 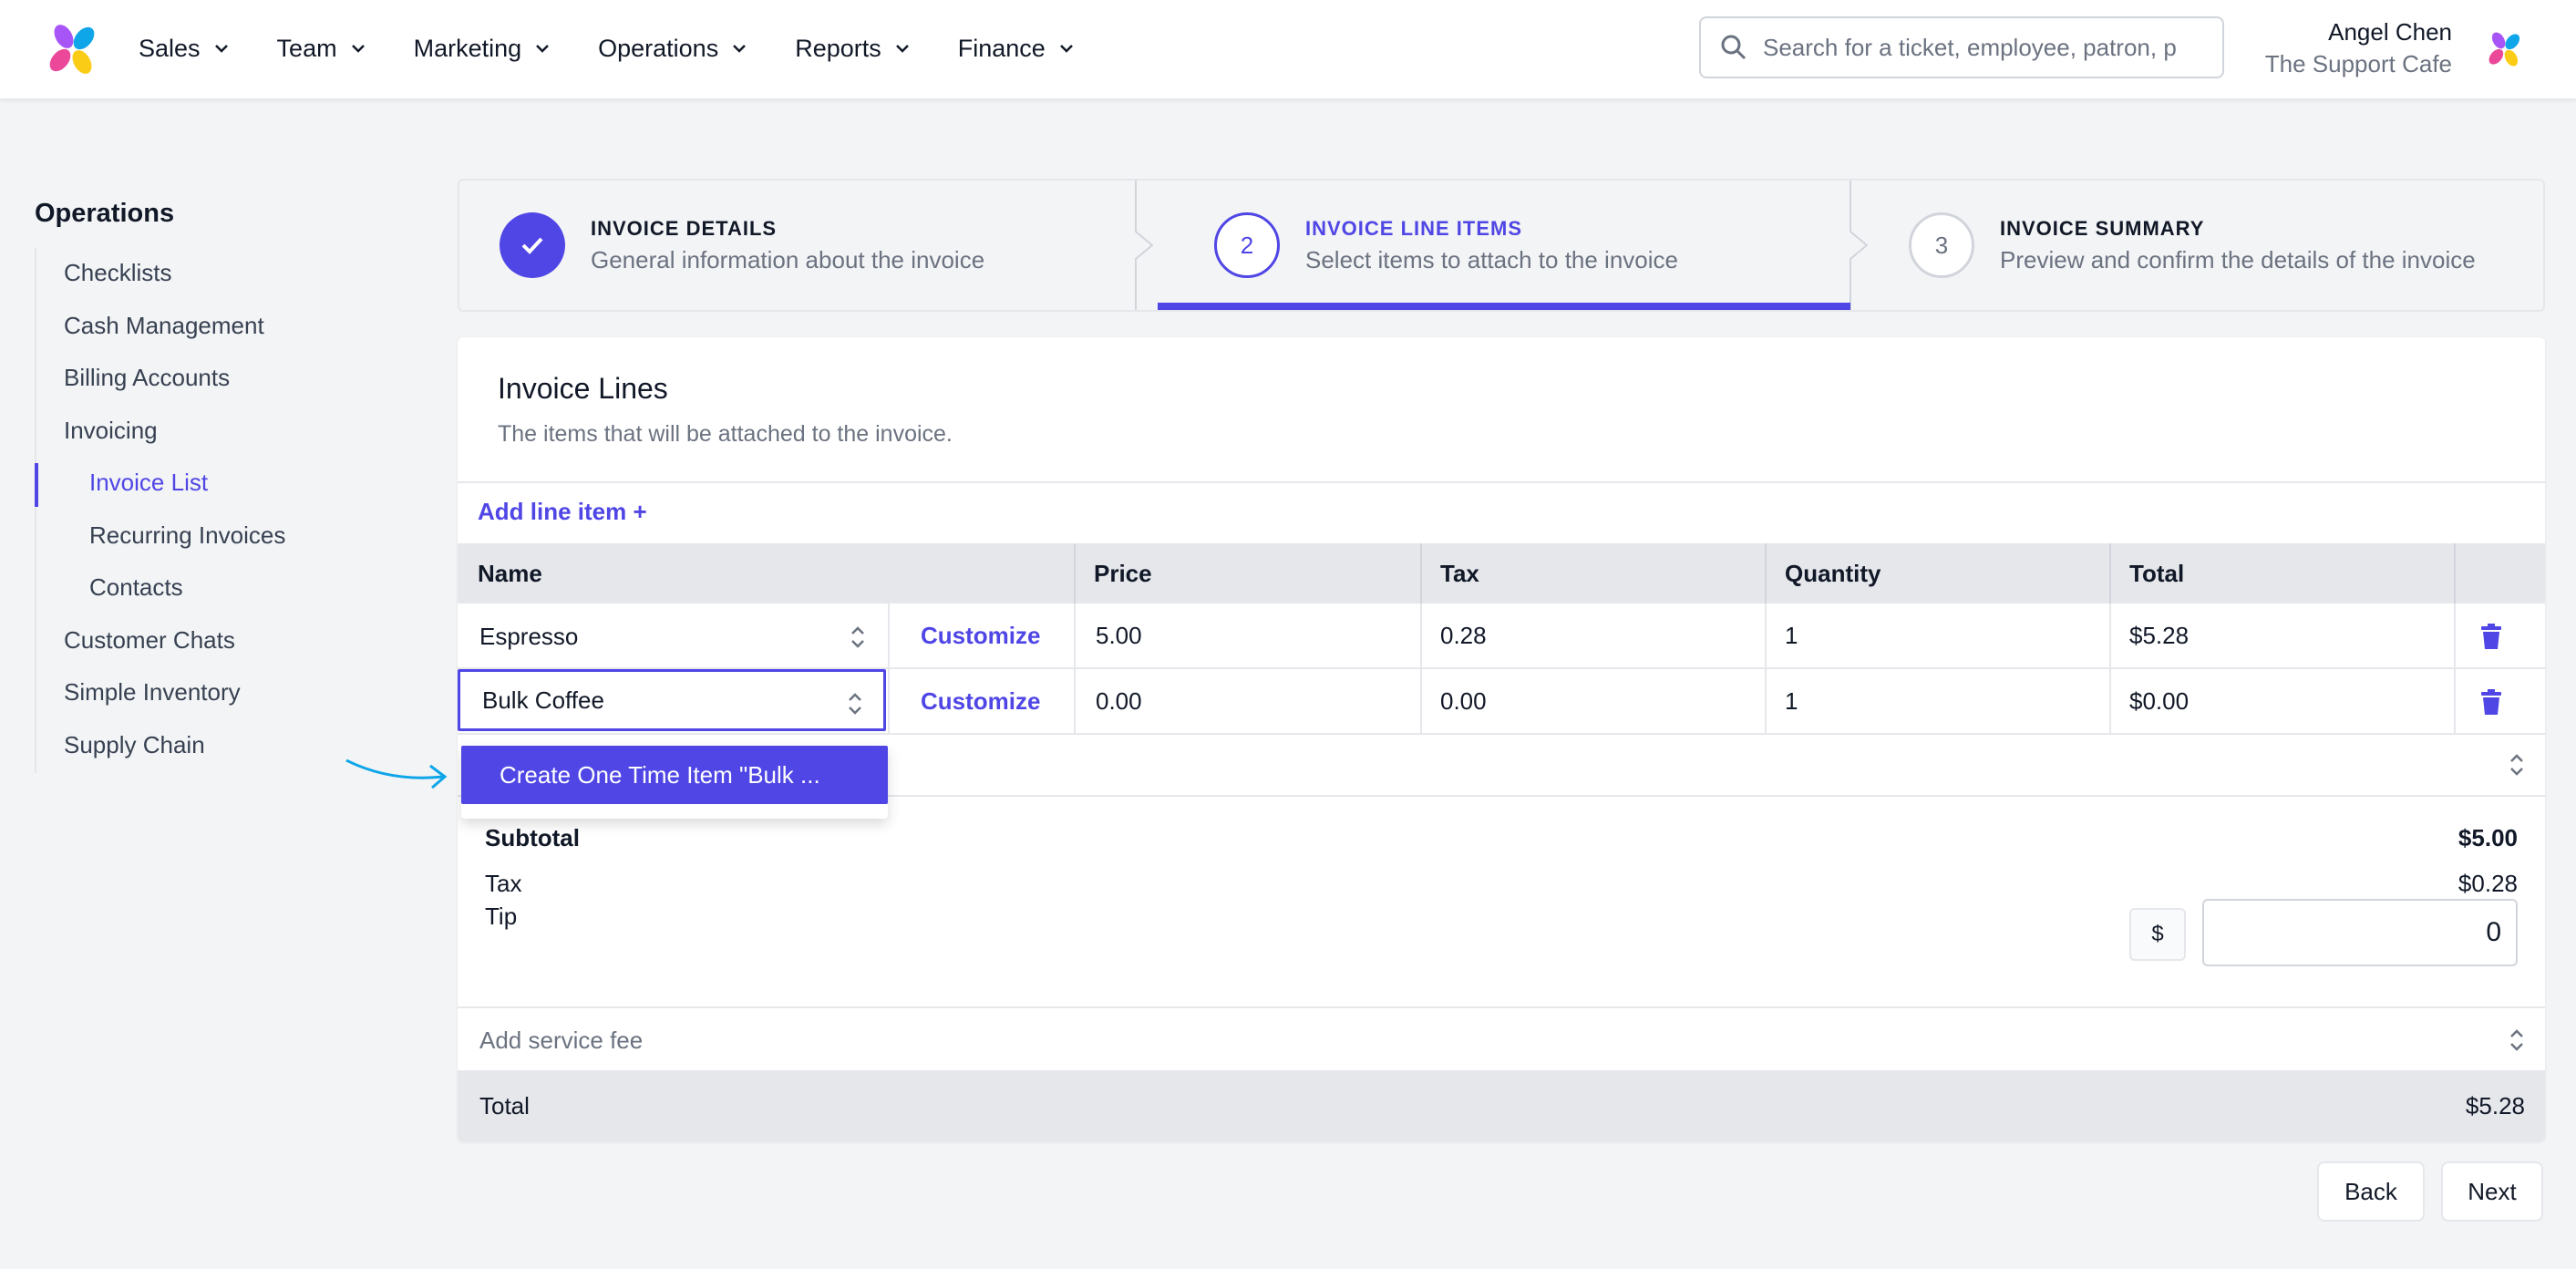 I want to click on item-name-select: Bulk Coffee, so click(x=672, y=700).